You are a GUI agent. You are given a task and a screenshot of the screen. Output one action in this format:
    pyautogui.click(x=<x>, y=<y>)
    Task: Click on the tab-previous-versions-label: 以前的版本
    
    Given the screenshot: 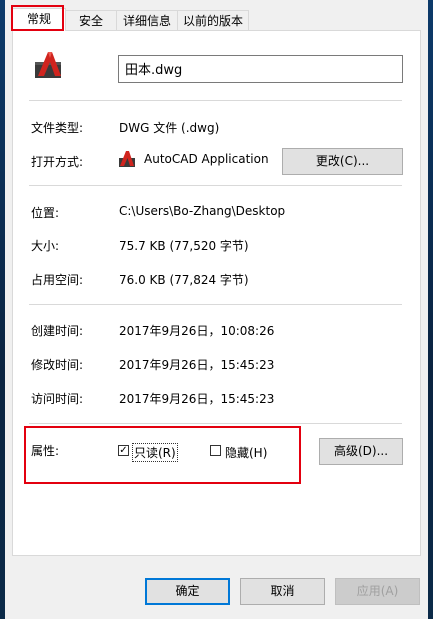 What is the action you would take?
    pyautogui.click(x=212, y=21)
    